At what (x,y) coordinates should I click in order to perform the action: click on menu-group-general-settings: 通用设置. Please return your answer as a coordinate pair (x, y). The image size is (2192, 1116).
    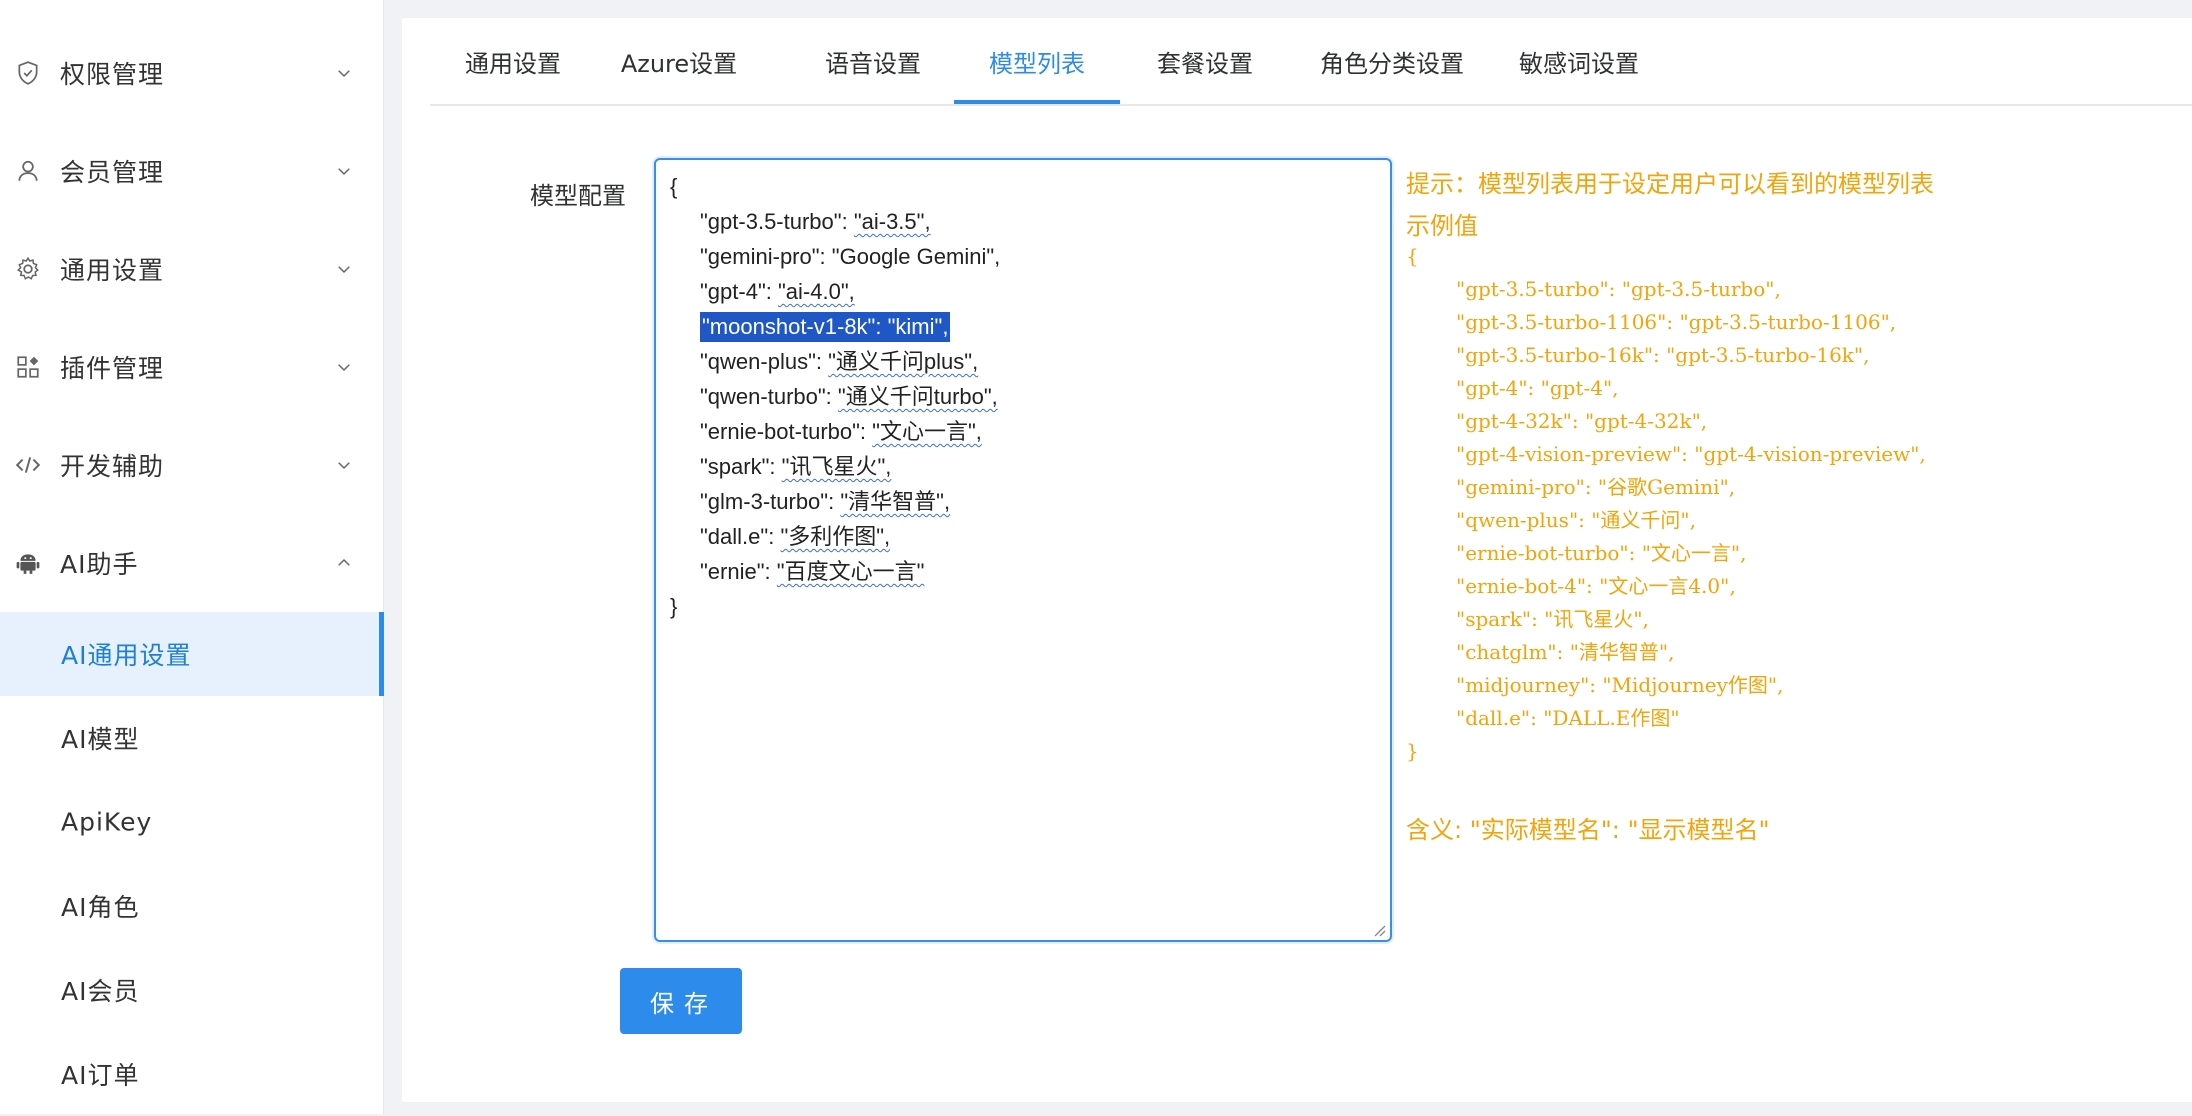
    Looking at the image, I should click on (192, 269).